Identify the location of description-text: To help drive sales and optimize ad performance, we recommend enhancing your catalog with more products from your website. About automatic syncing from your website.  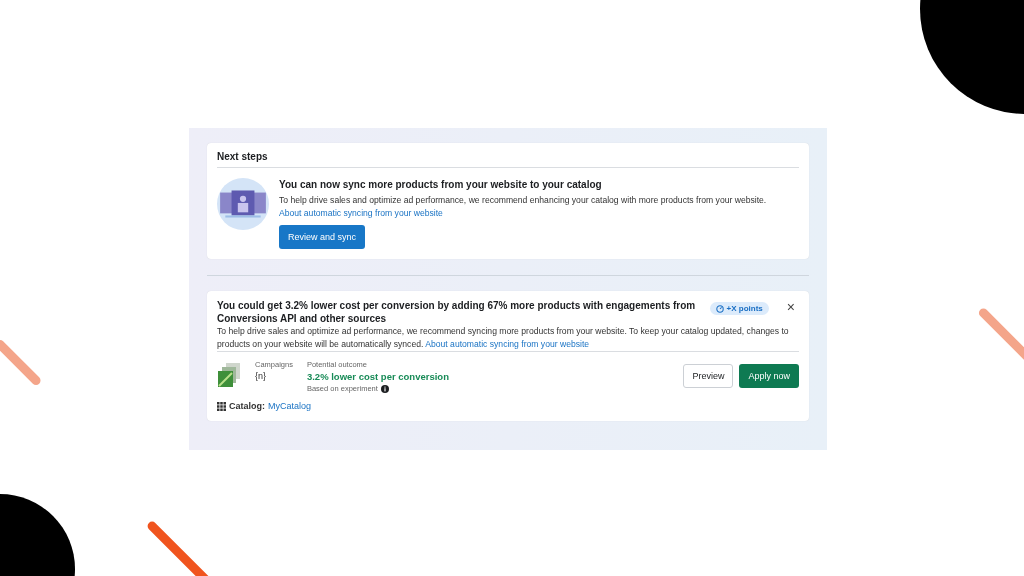
(523, 207).